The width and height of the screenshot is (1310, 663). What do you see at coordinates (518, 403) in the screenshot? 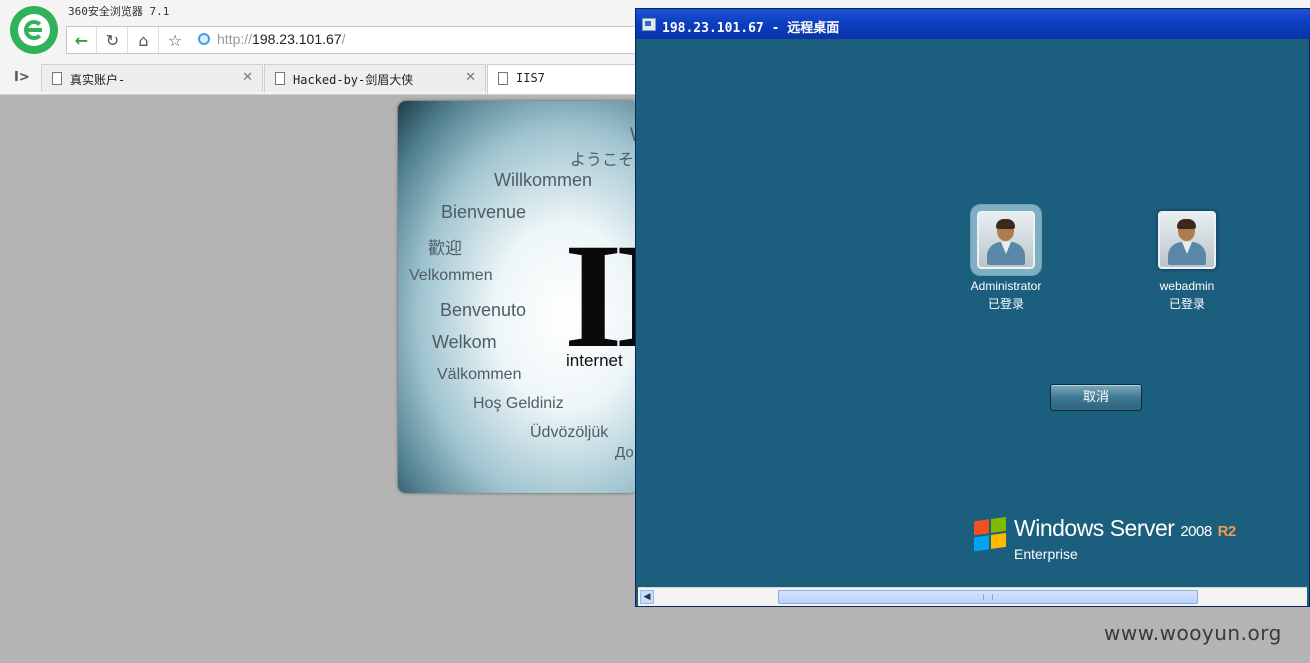
I see `welcome-word: Hoş Geldiniz` at bounding box center [518, 403].